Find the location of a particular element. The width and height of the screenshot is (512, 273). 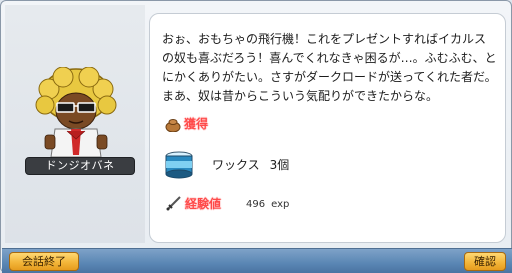

npc-portrait is located at coordinates (76, 112).